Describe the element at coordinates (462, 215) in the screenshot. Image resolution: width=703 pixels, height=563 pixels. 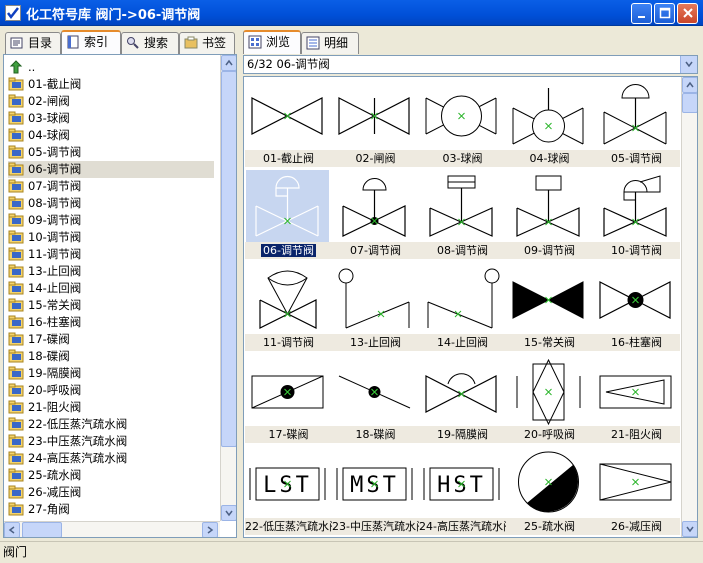
I see `symbol-thumbnail: 08-调节阀` at that location.